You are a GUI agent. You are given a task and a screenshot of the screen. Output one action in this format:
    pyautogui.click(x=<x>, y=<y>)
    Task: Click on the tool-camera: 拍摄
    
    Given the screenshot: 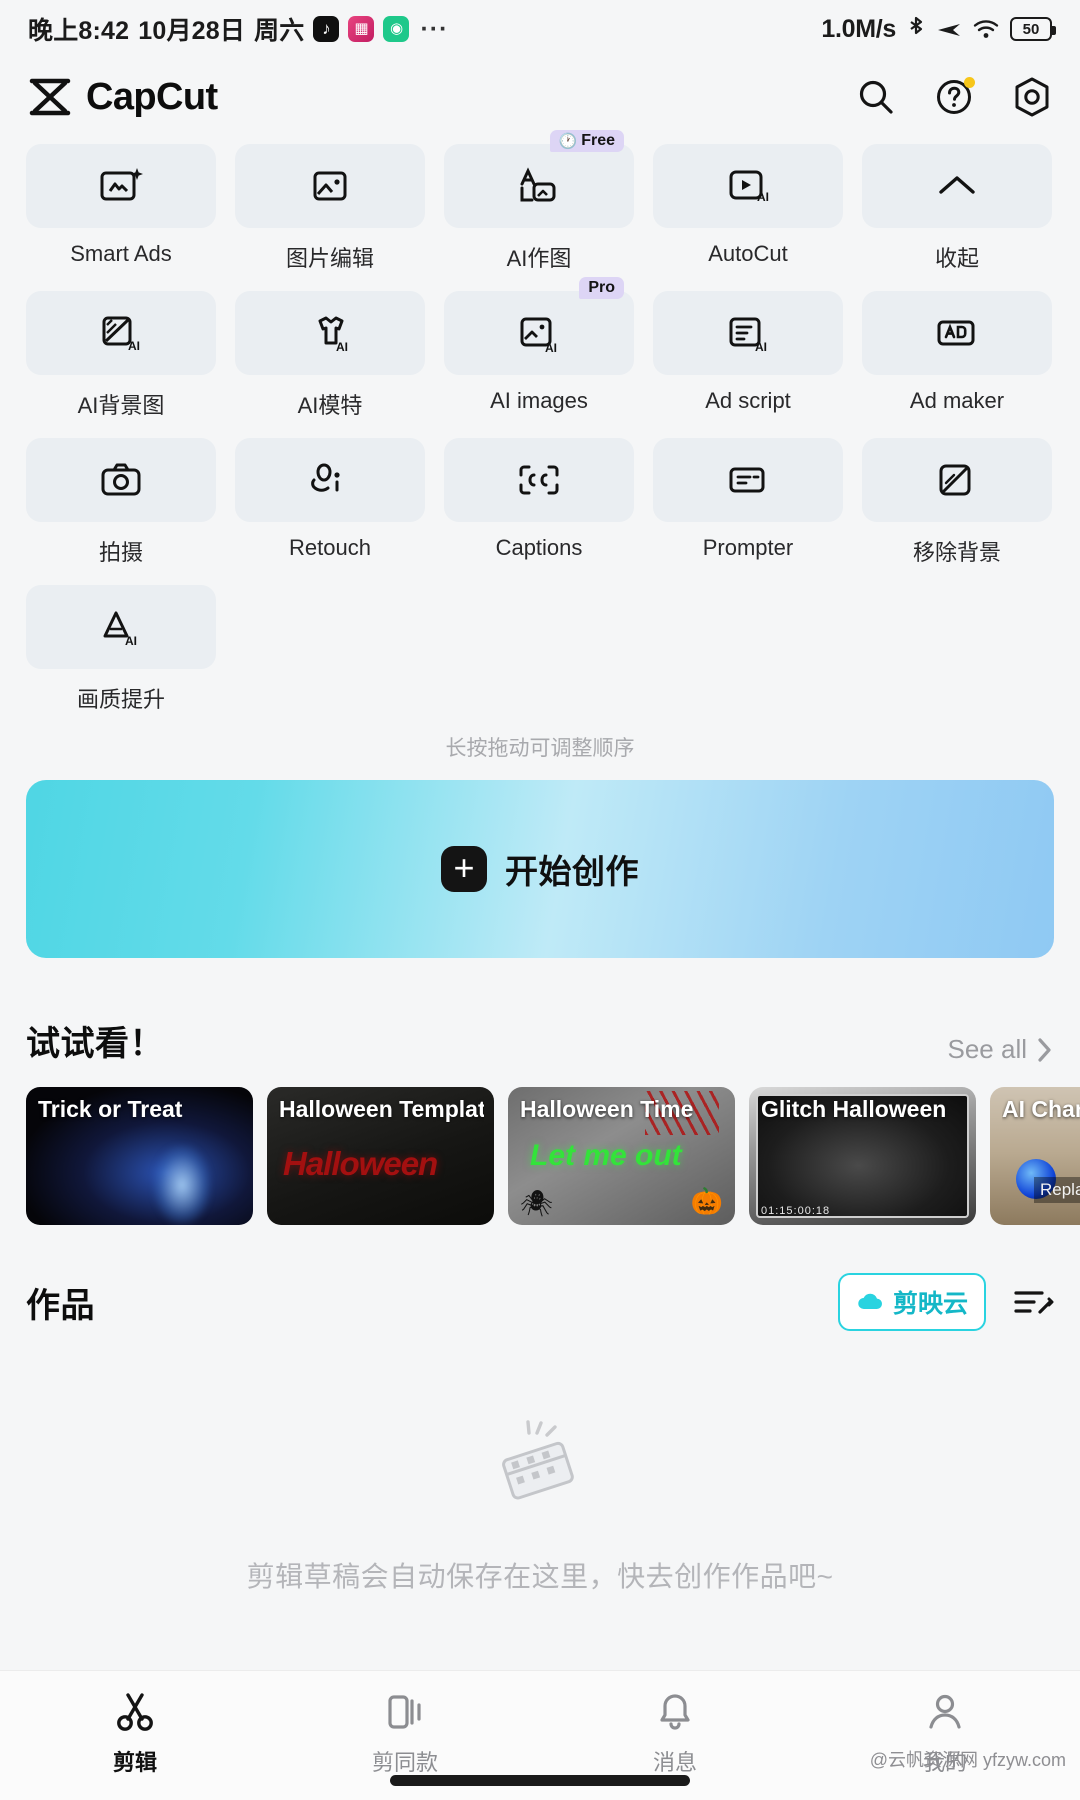 What is the action you would take?
    pyautogui.click(x=121, y=502)
    